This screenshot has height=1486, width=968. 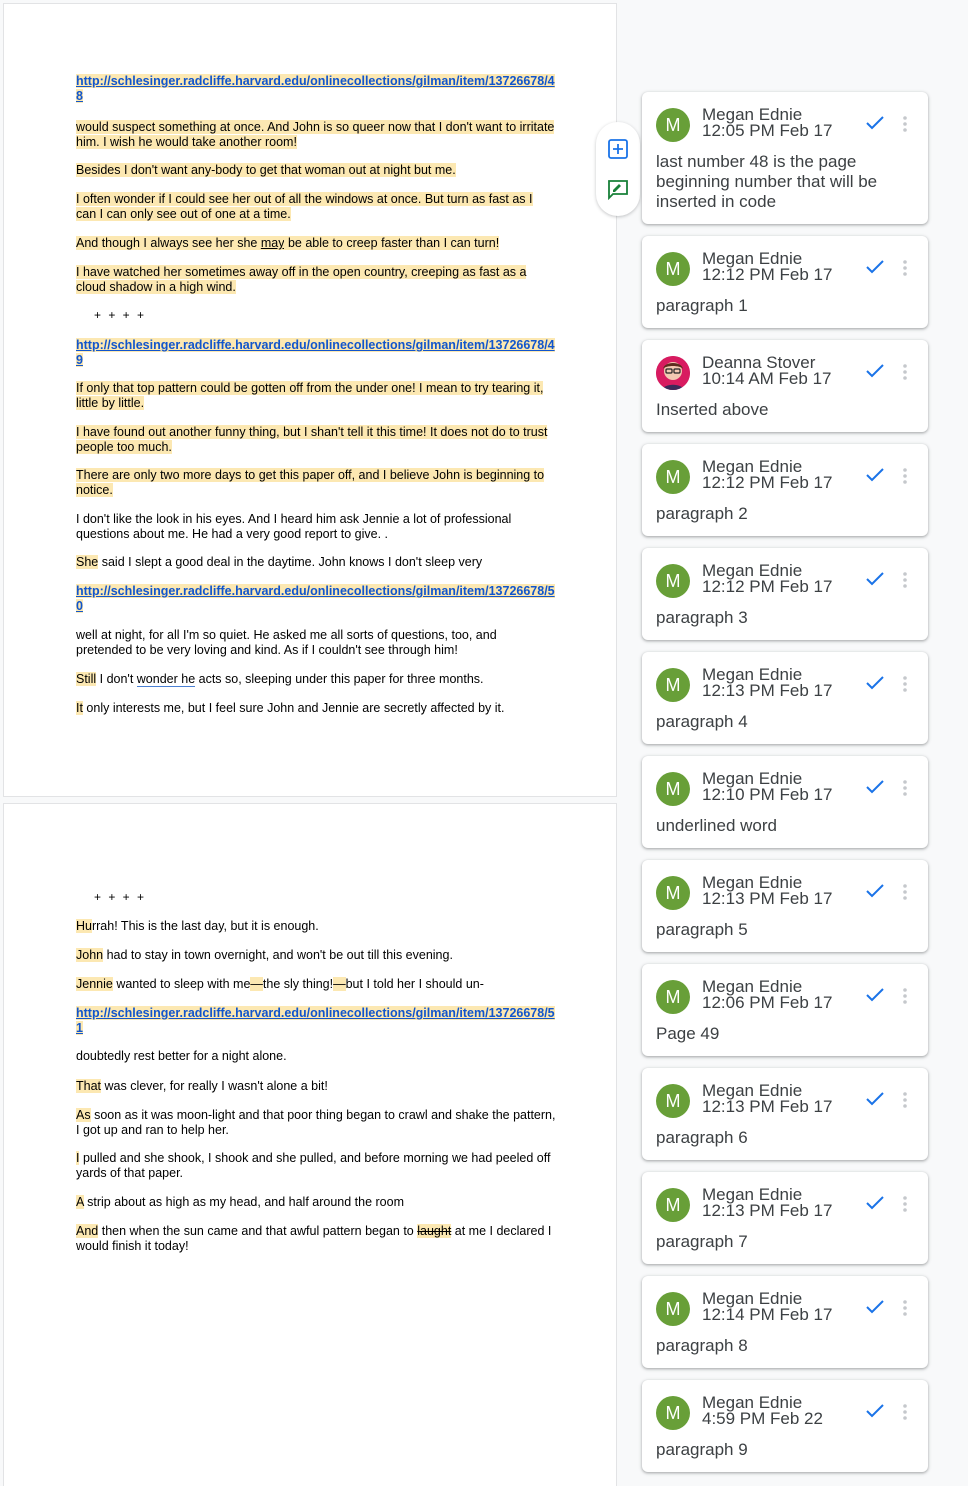 What do you see at coordinates (702, 929) in the screenshot?
I see `comment-text: paragraph 5` at bounding box center [702, 929].